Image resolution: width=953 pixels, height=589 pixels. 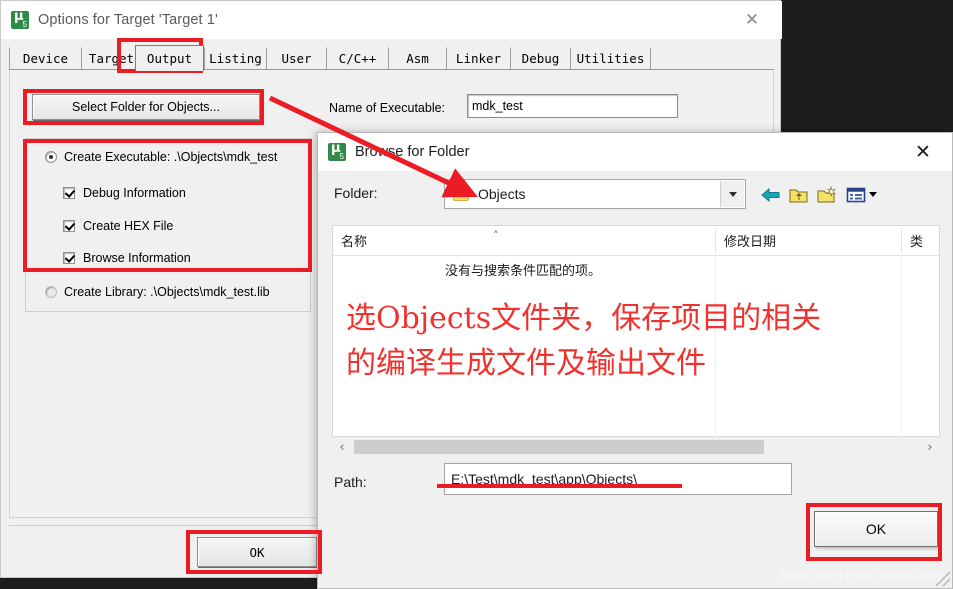 What do you see at coordinates (559, 486) in the screenshot?
I see `annotation-underline-path` at bounding box center [559, 486].